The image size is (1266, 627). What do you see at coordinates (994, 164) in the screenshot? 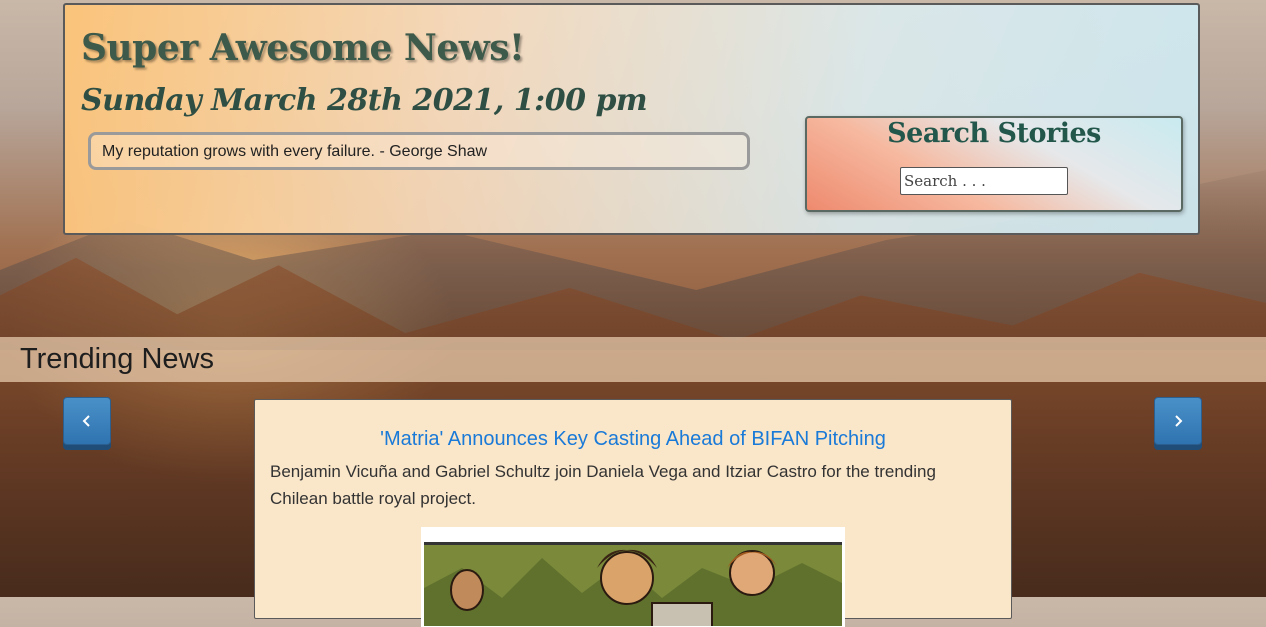
I see `search-panel: Search Stories` at bounding box center [994, 164].